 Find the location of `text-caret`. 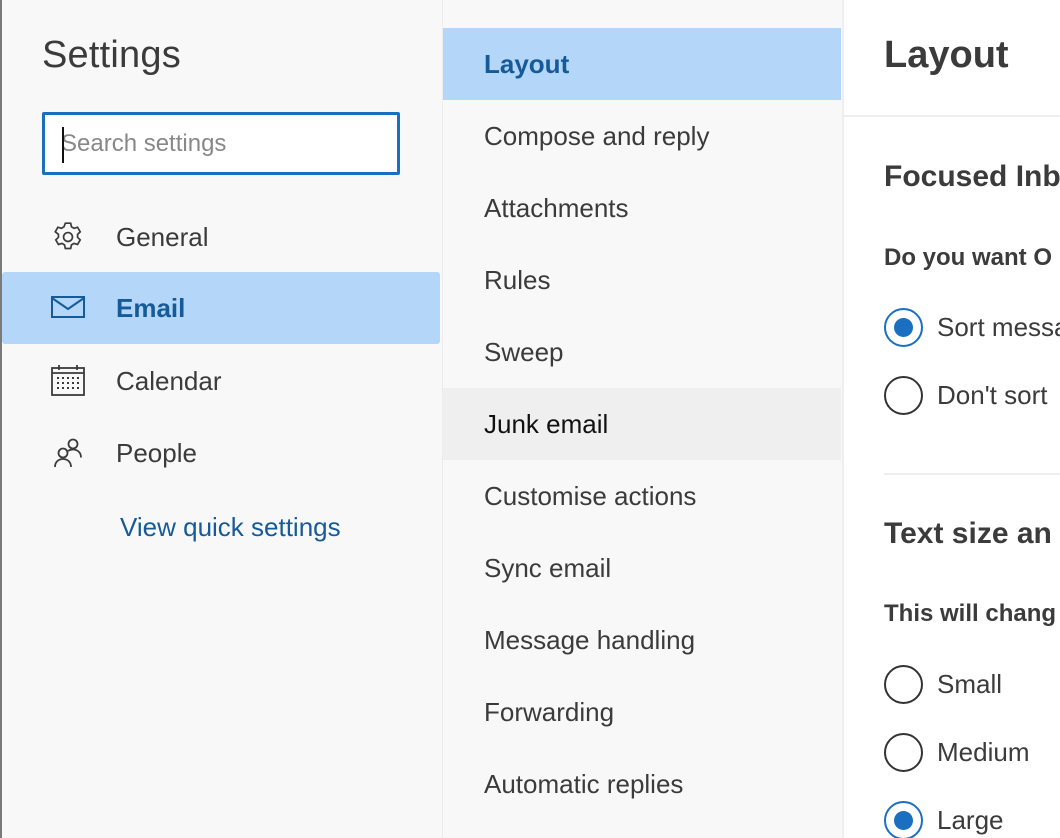

text-caret is located at coordinates (63, 145).